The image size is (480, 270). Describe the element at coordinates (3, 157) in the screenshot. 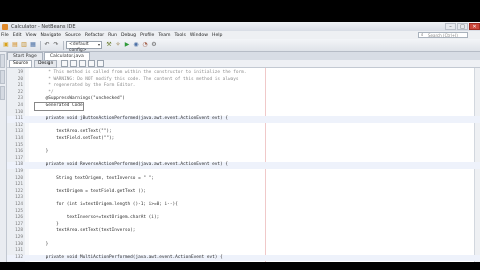

I see `left-side-panel` at that location.